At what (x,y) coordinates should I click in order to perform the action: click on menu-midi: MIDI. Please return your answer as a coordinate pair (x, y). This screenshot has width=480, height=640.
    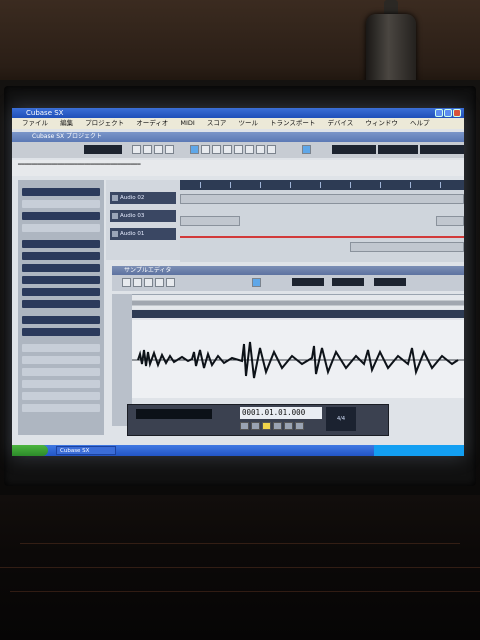
    Looking at the image, I should click on (187, 123).